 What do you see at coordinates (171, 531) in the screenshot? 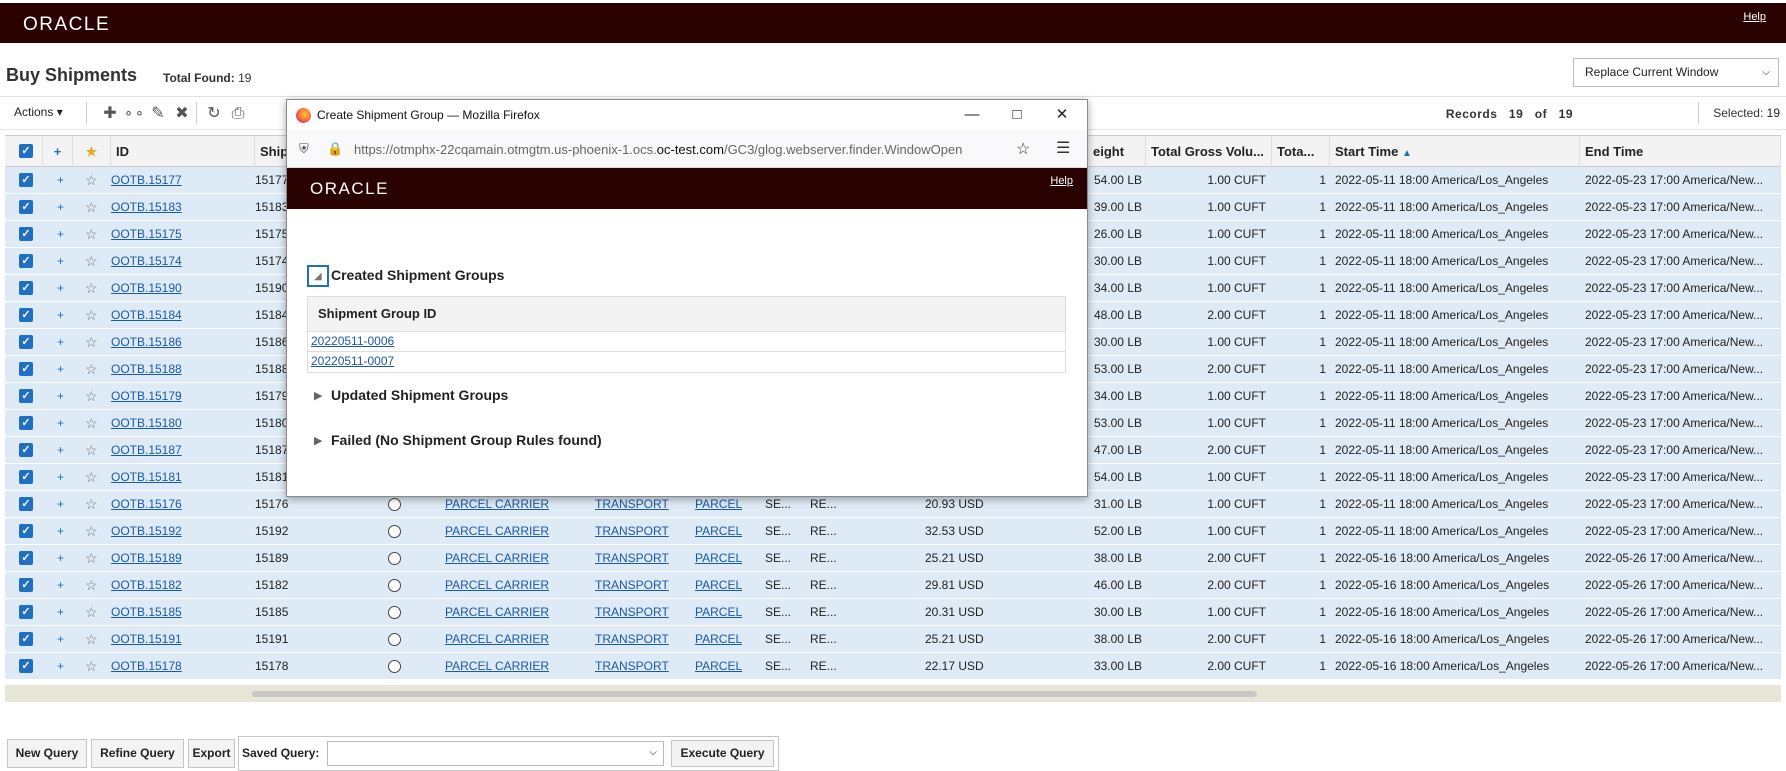
I see `row-id-link: OOTB.15192` at bounding box center [171, 531].